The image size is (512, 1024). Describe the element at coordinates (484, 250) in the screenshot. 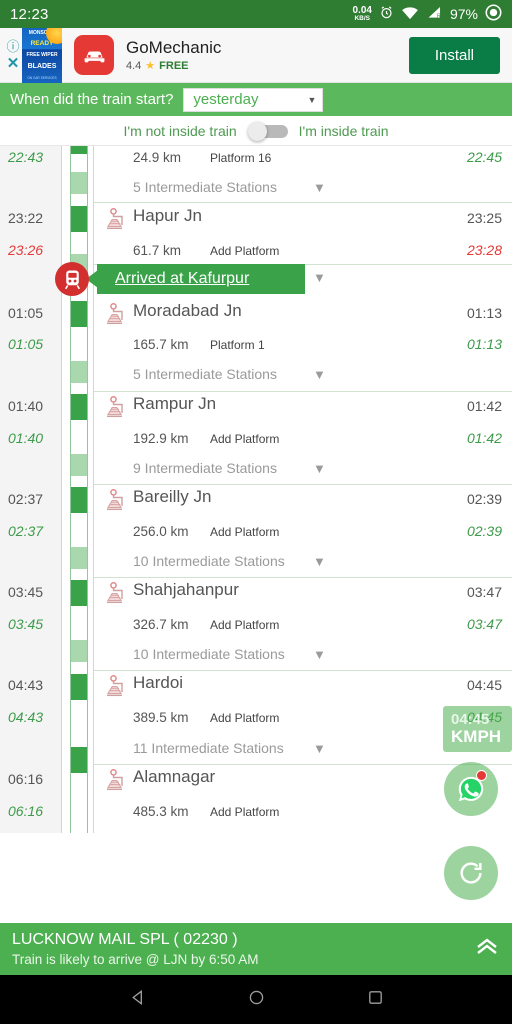

I see `actual-departure: 23:28` at that location.